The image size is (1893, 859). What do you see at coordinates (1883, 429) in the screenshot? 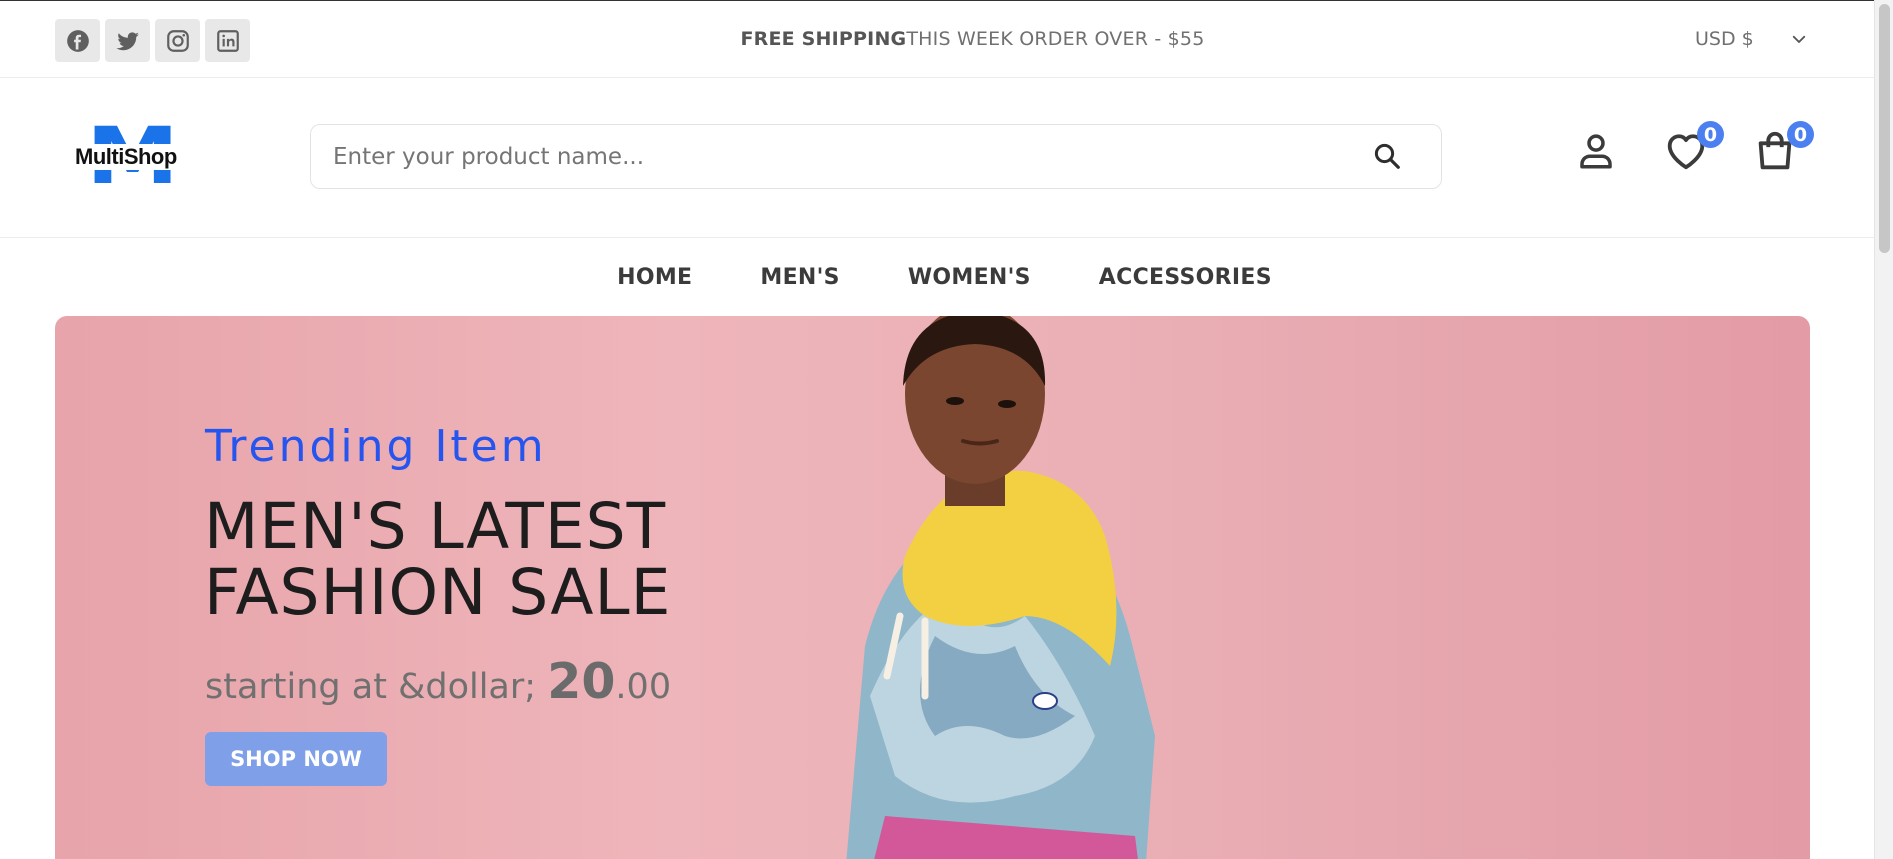
I see `page-scrollbar` at bounding box center [1883, 429].